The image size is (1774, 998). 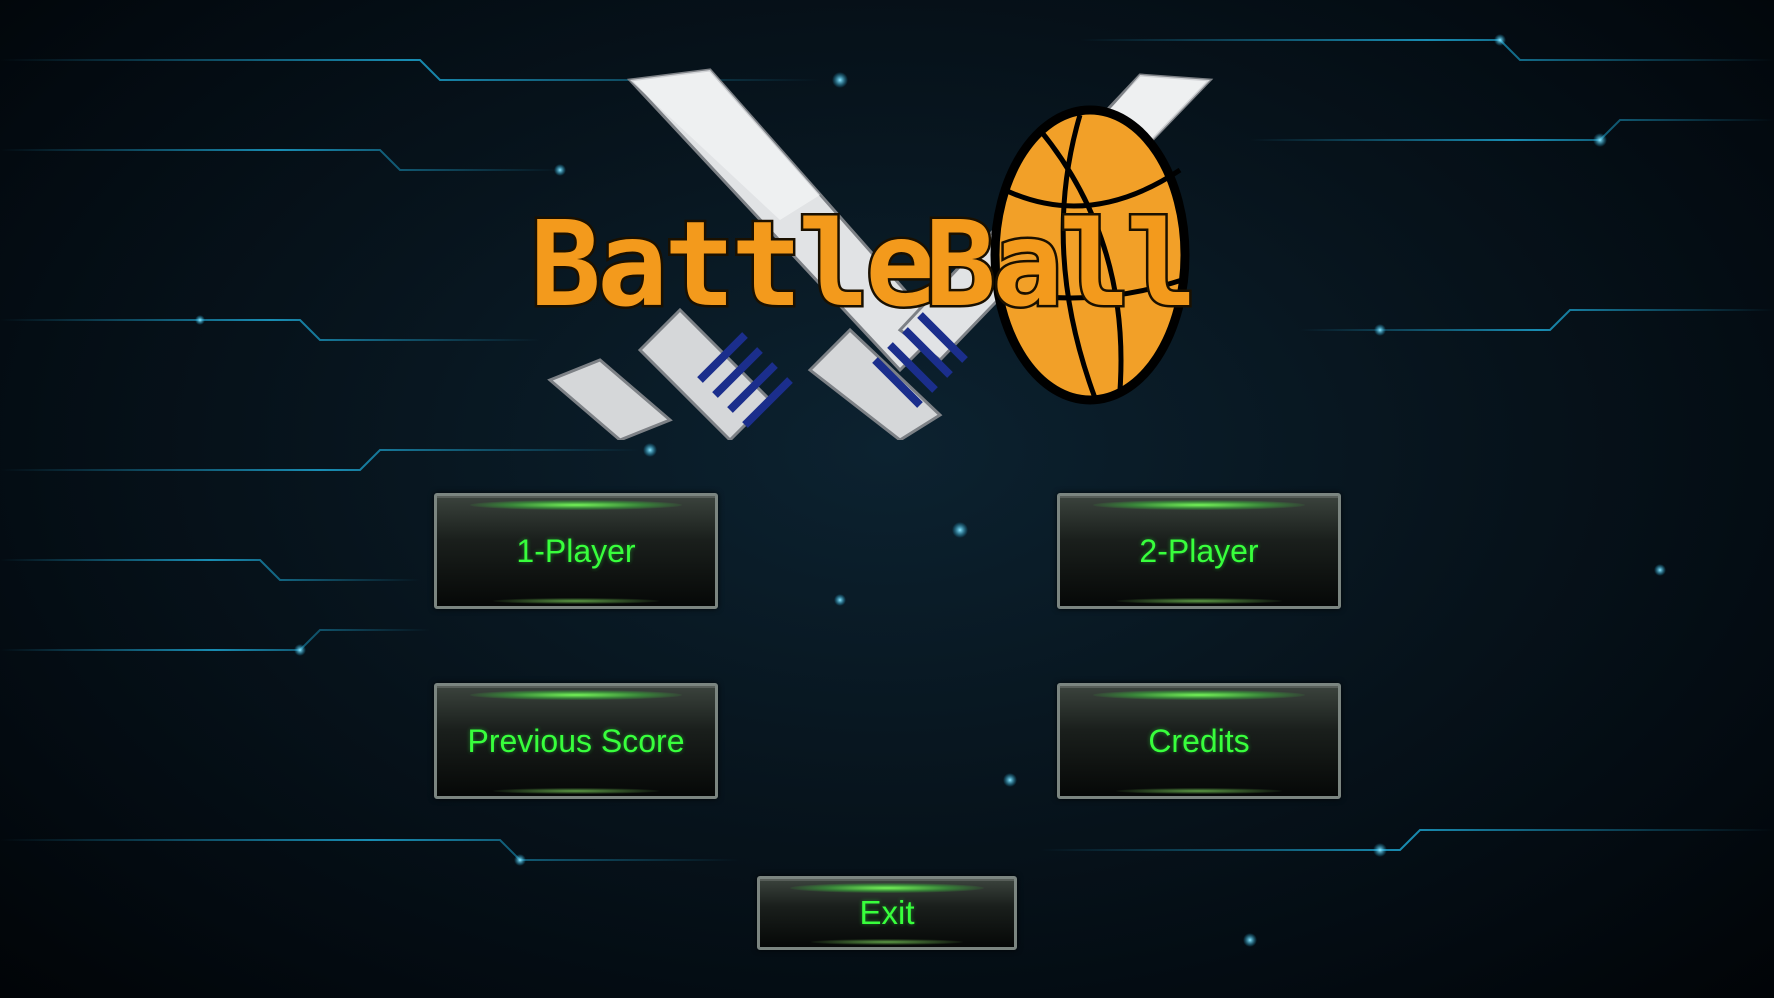 I want to click on credits-label: Credits, so click(x=1199, y=740).